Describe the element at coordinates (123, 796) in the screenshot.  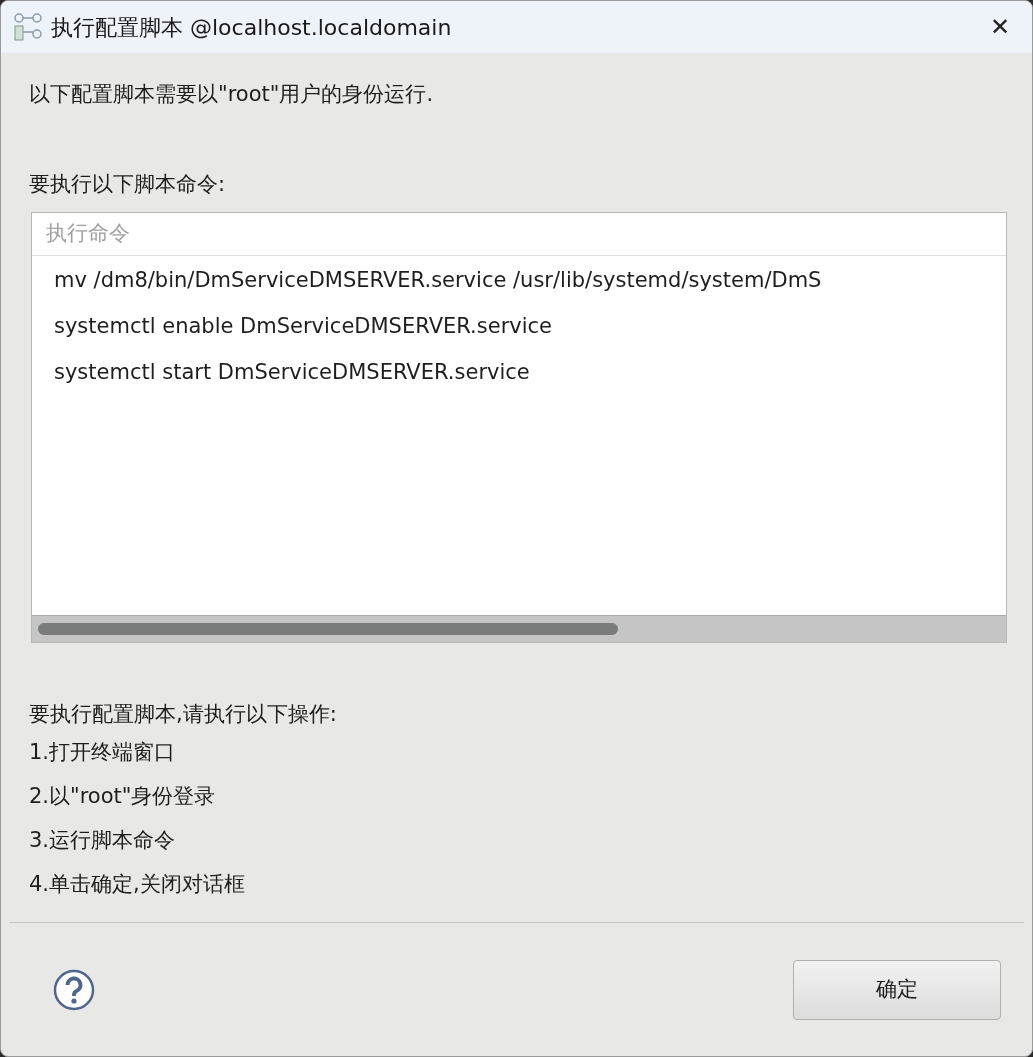
I see `step-text: 2.以"root"身份登录` at that location.